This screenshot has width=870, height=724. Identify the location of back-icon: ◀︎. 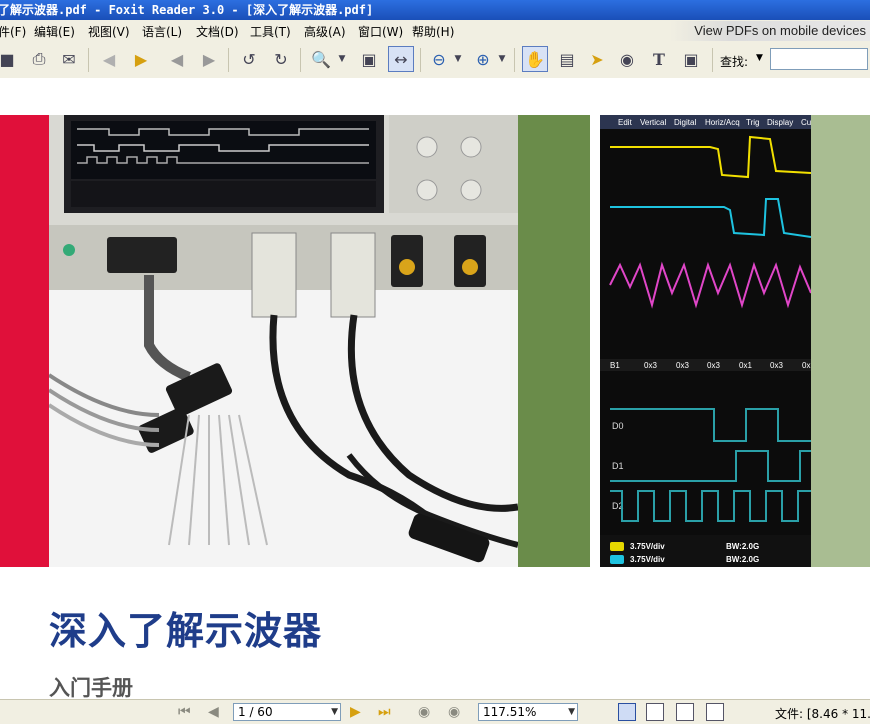
(177, 59).